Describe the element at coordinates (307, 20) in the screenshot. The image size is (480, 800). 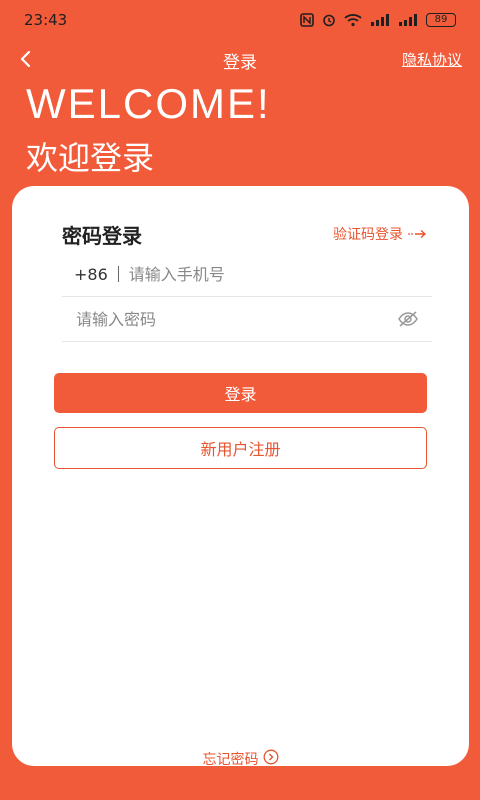
I see `nfc-icon` at that location.